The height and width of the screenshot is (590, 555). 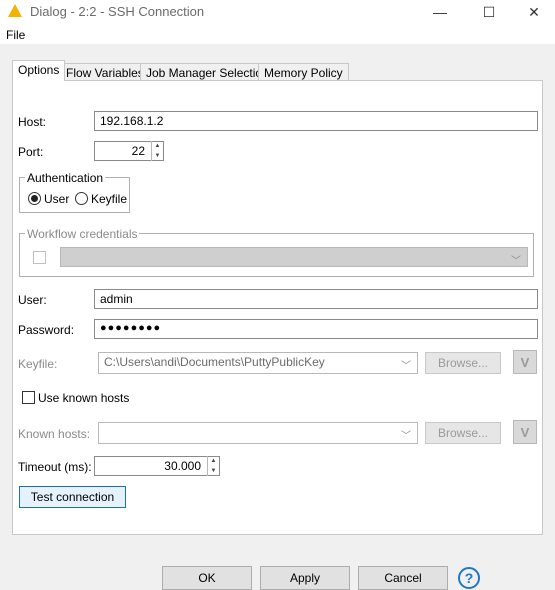 What do you see at coordinates (83, 398) in the screenshot?
I see `use-known-hosts-label: Use known hosts` at bounding box center [83, 398].